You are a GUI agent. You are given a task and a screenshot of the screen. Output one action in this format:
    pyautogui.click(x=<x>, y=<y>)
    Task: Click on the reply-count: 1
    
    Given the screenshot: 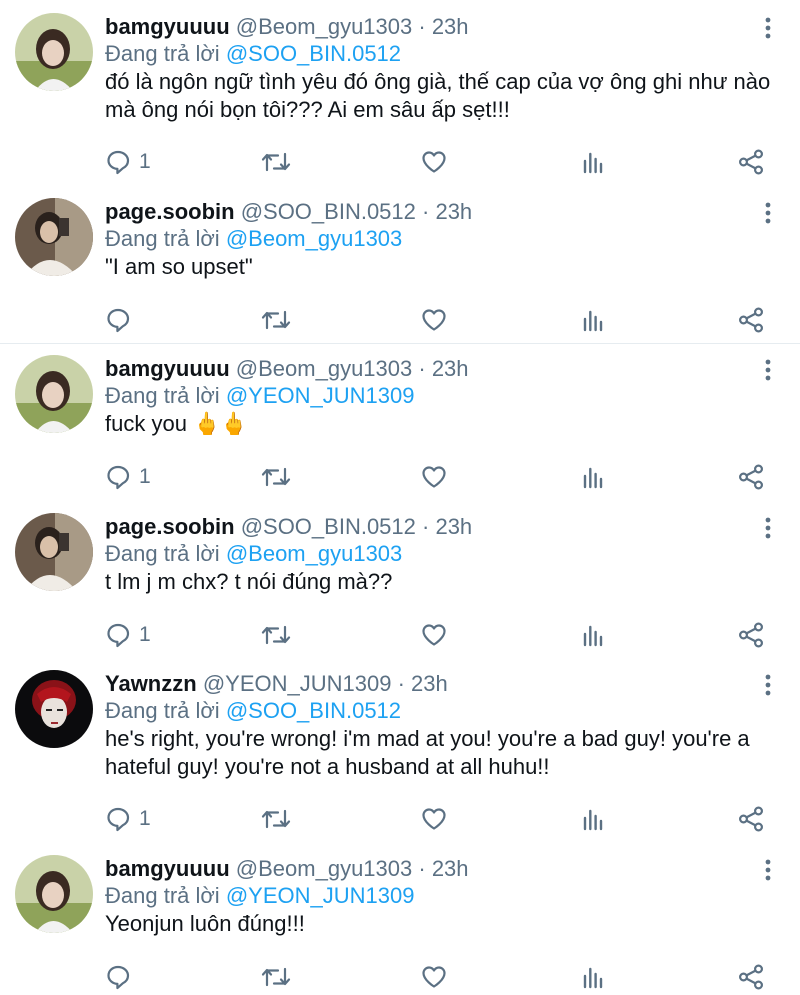 What is the action you would take?
    pyautogui.click(x=145, y=476)
    